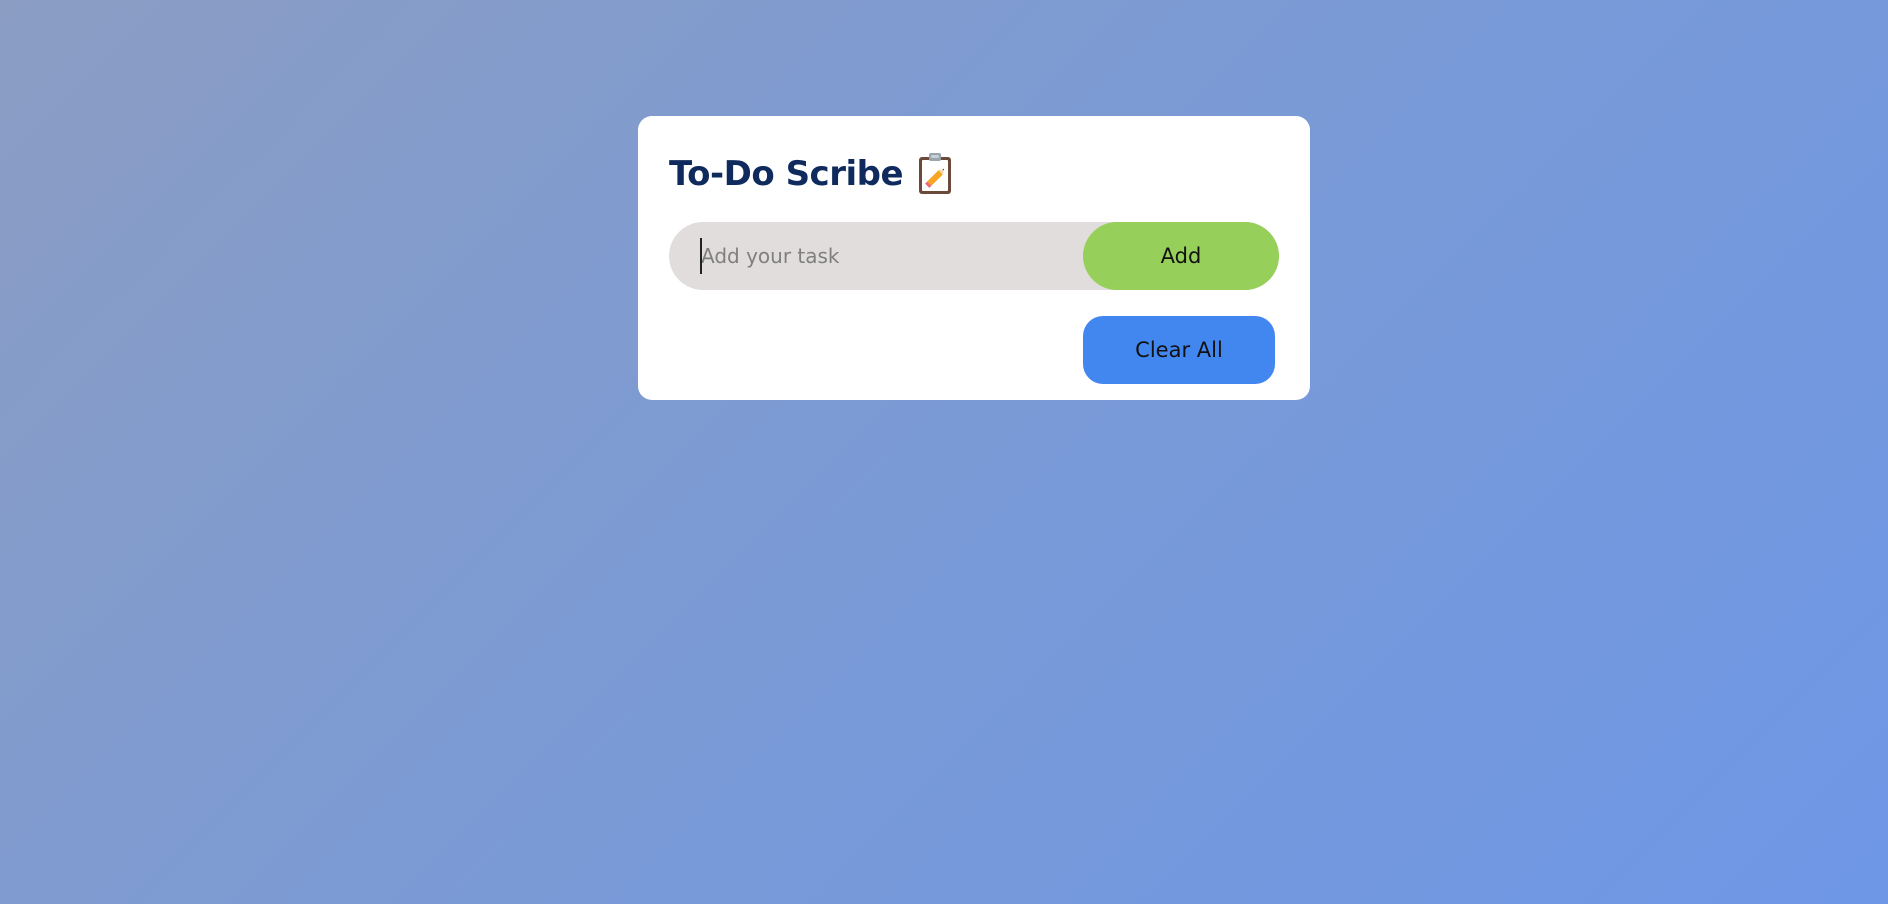 This screenshot has width=1888, height=904. What do you see at coordinates (701, 256) in the screenshot?
I see `text-caret` at bounding box center [701, 256].